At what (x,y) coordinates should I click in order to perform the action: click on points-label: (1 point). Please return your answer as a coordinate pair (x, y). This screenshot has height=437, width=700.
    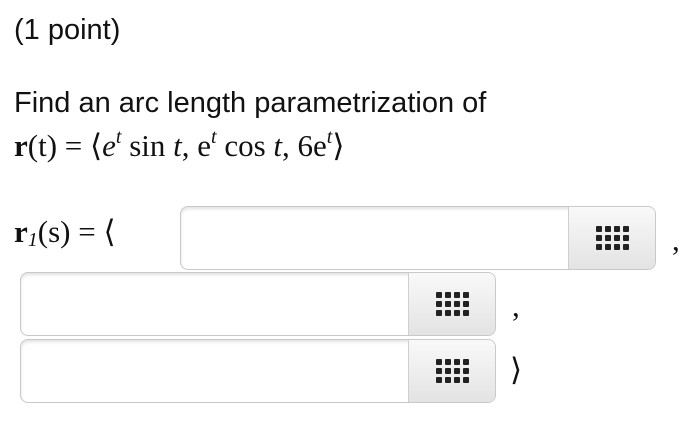
    Looking at the image, I should click on (67, 30).